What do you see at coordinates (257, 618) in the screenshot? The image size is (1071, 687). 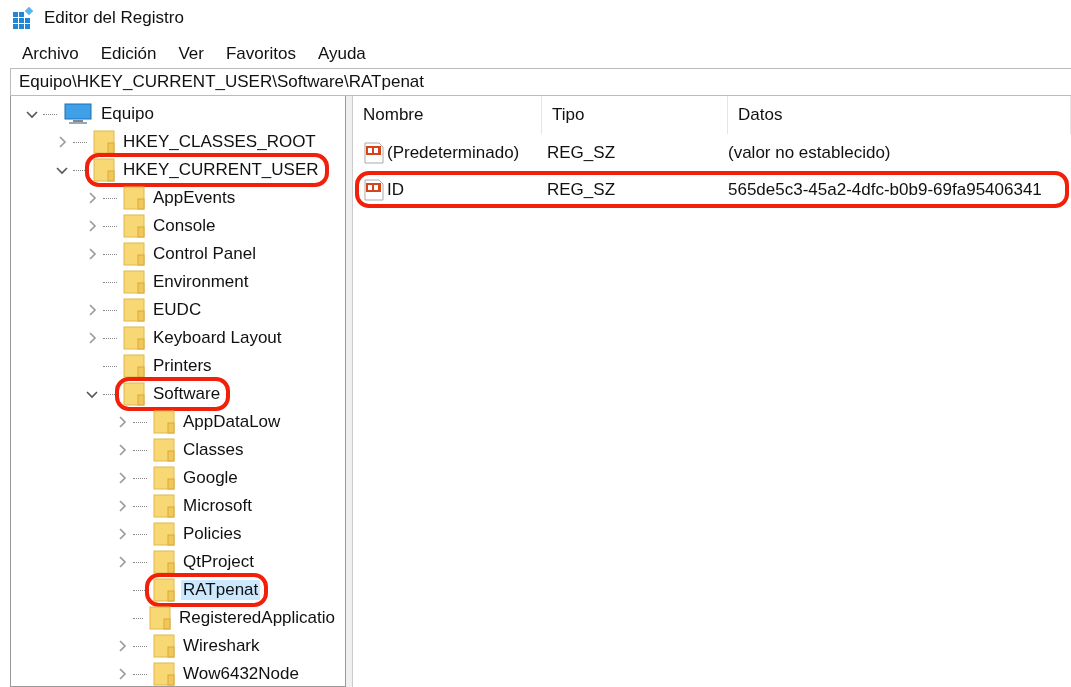 I see `tree-item: RegisteredApplicatio` at bounding box center [257, 618].